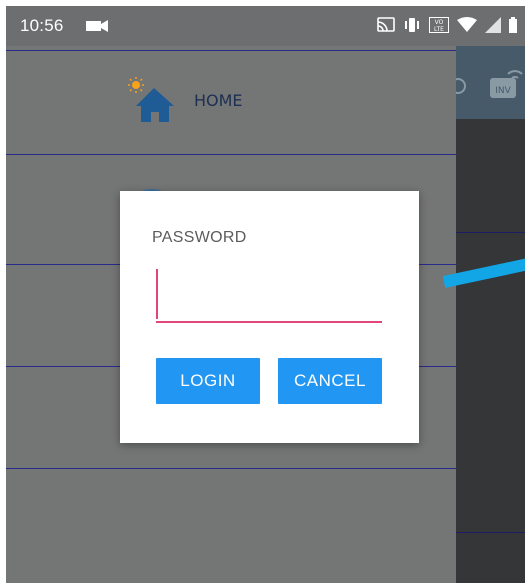 This screenshot has width=525, height=583. Describe the element at coordinates (412, 25) in the screenshot. I see `vibrate-icon` at that location.